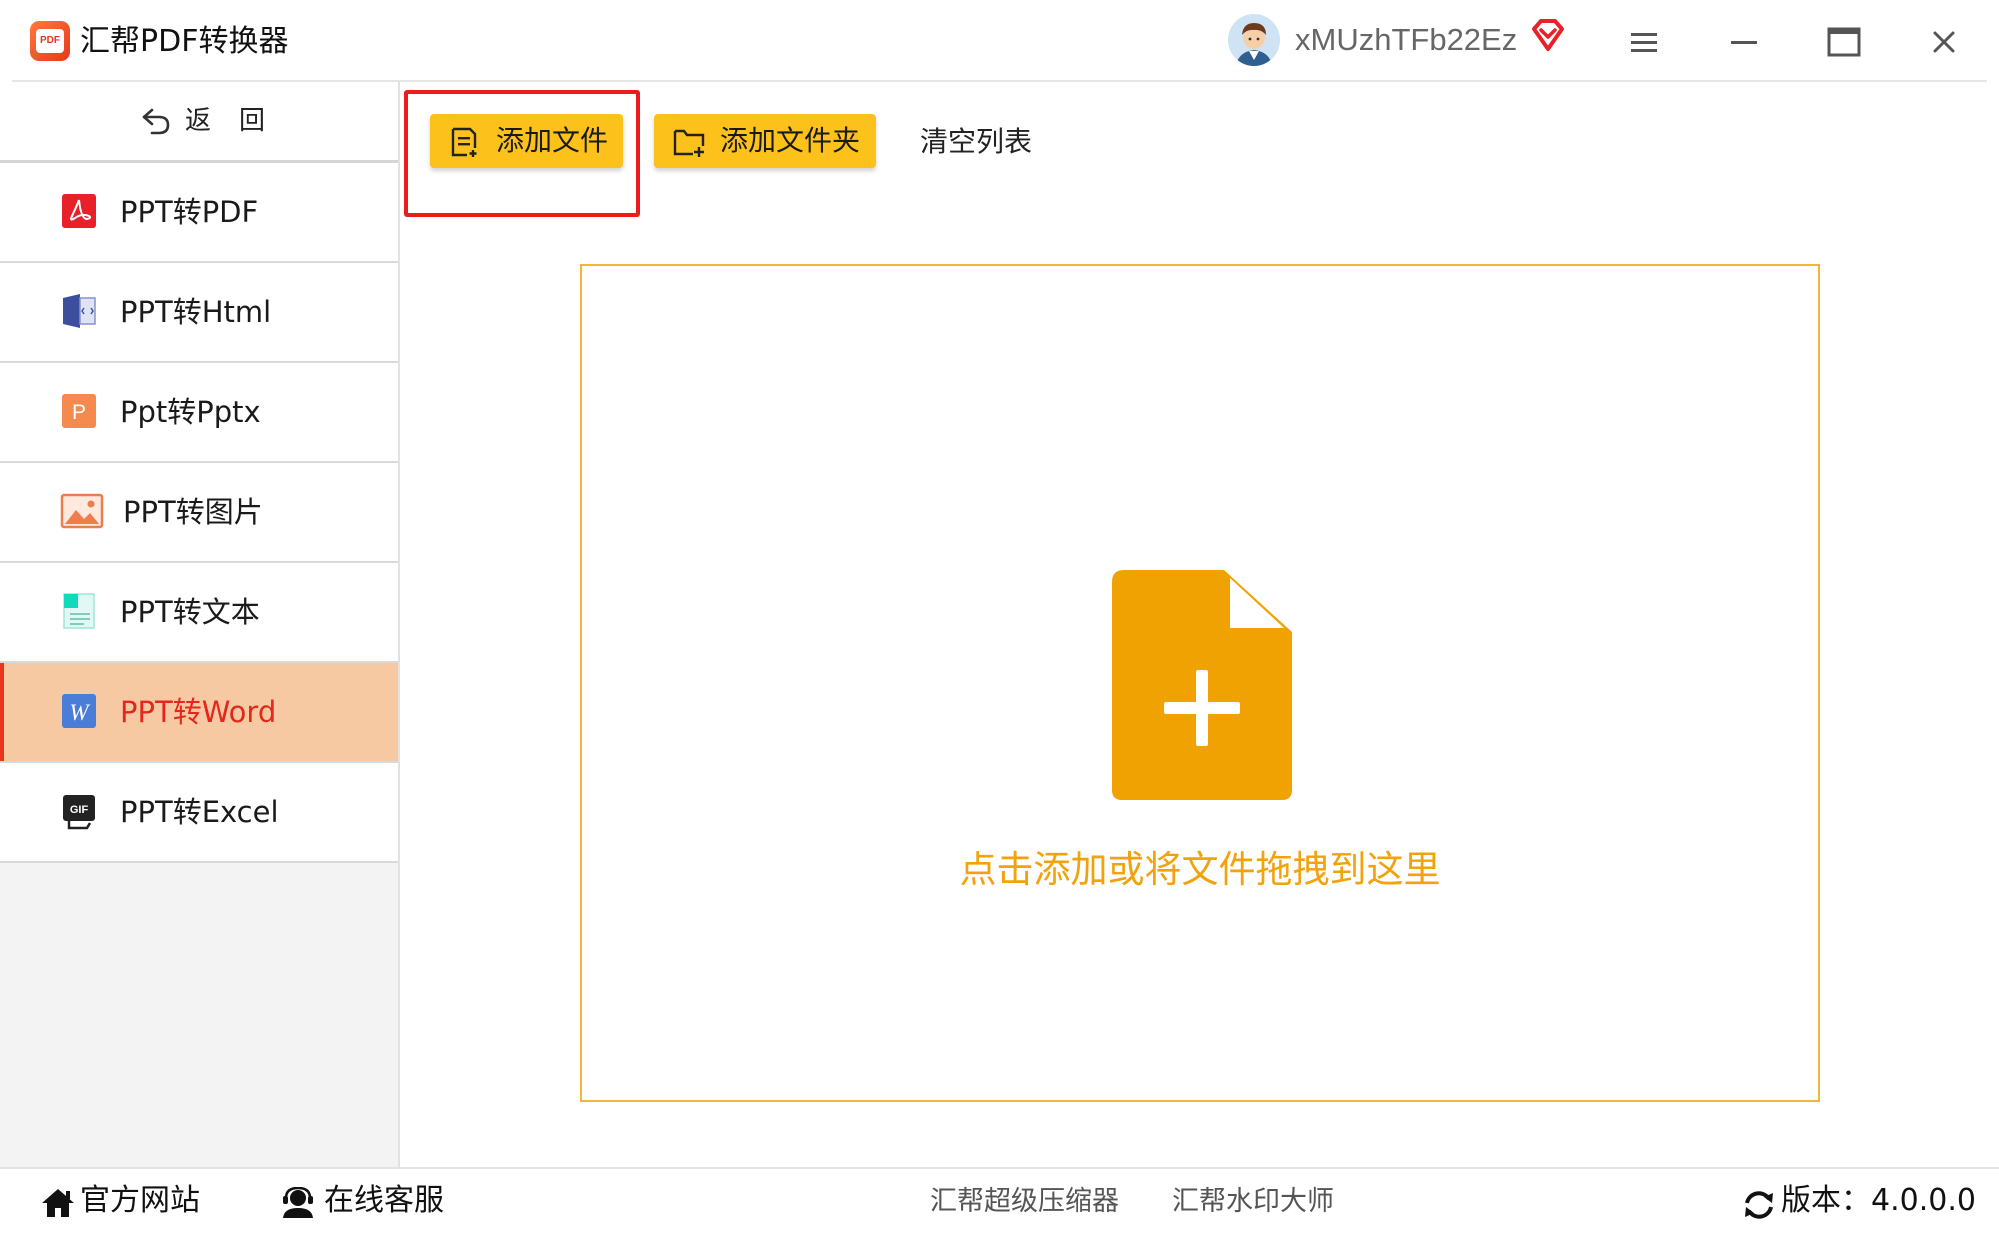  I want to click on sidebar-item-ppt-to-pdf: PPT转PDF, so click(199, 213).